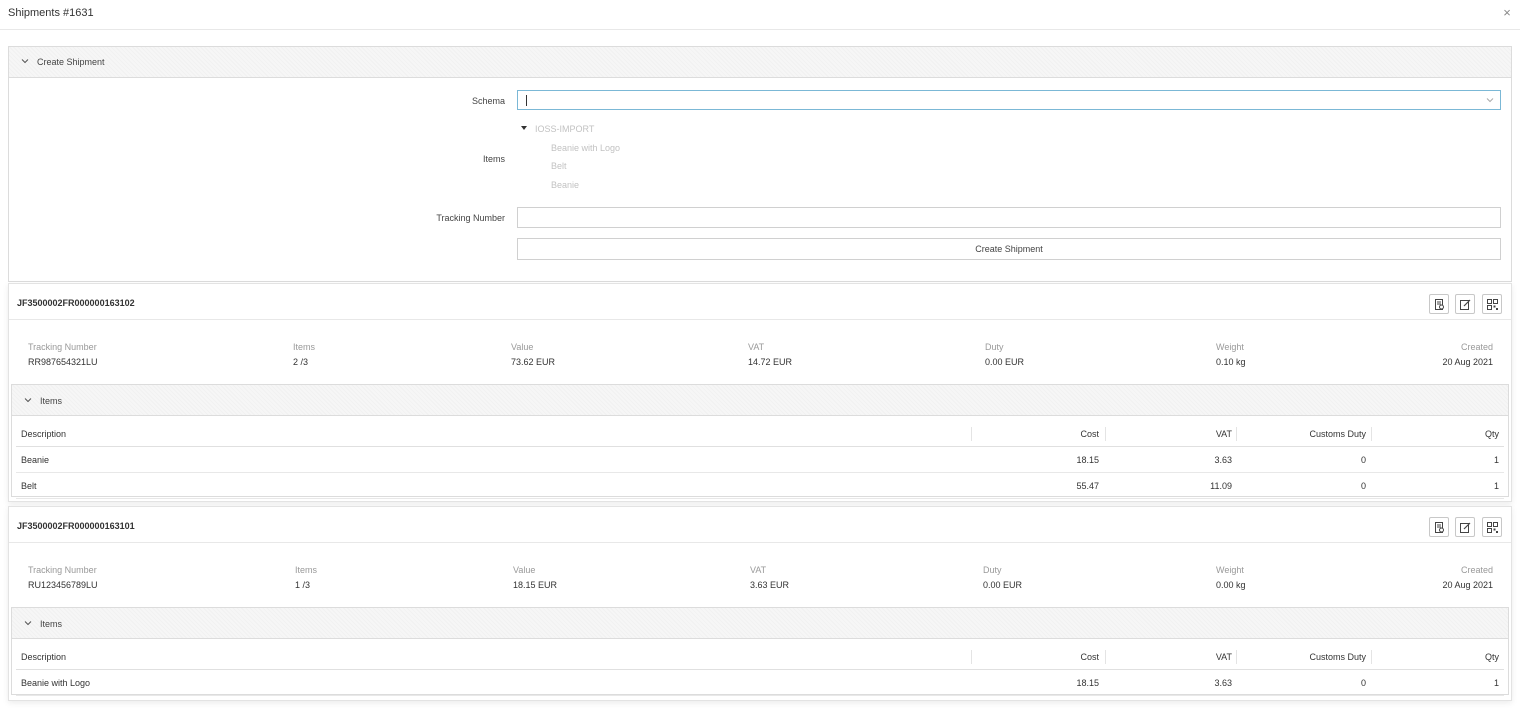  I want to click on table-row: Beanie with Logo 18.15 3.63 0 1, so click(760, 683).